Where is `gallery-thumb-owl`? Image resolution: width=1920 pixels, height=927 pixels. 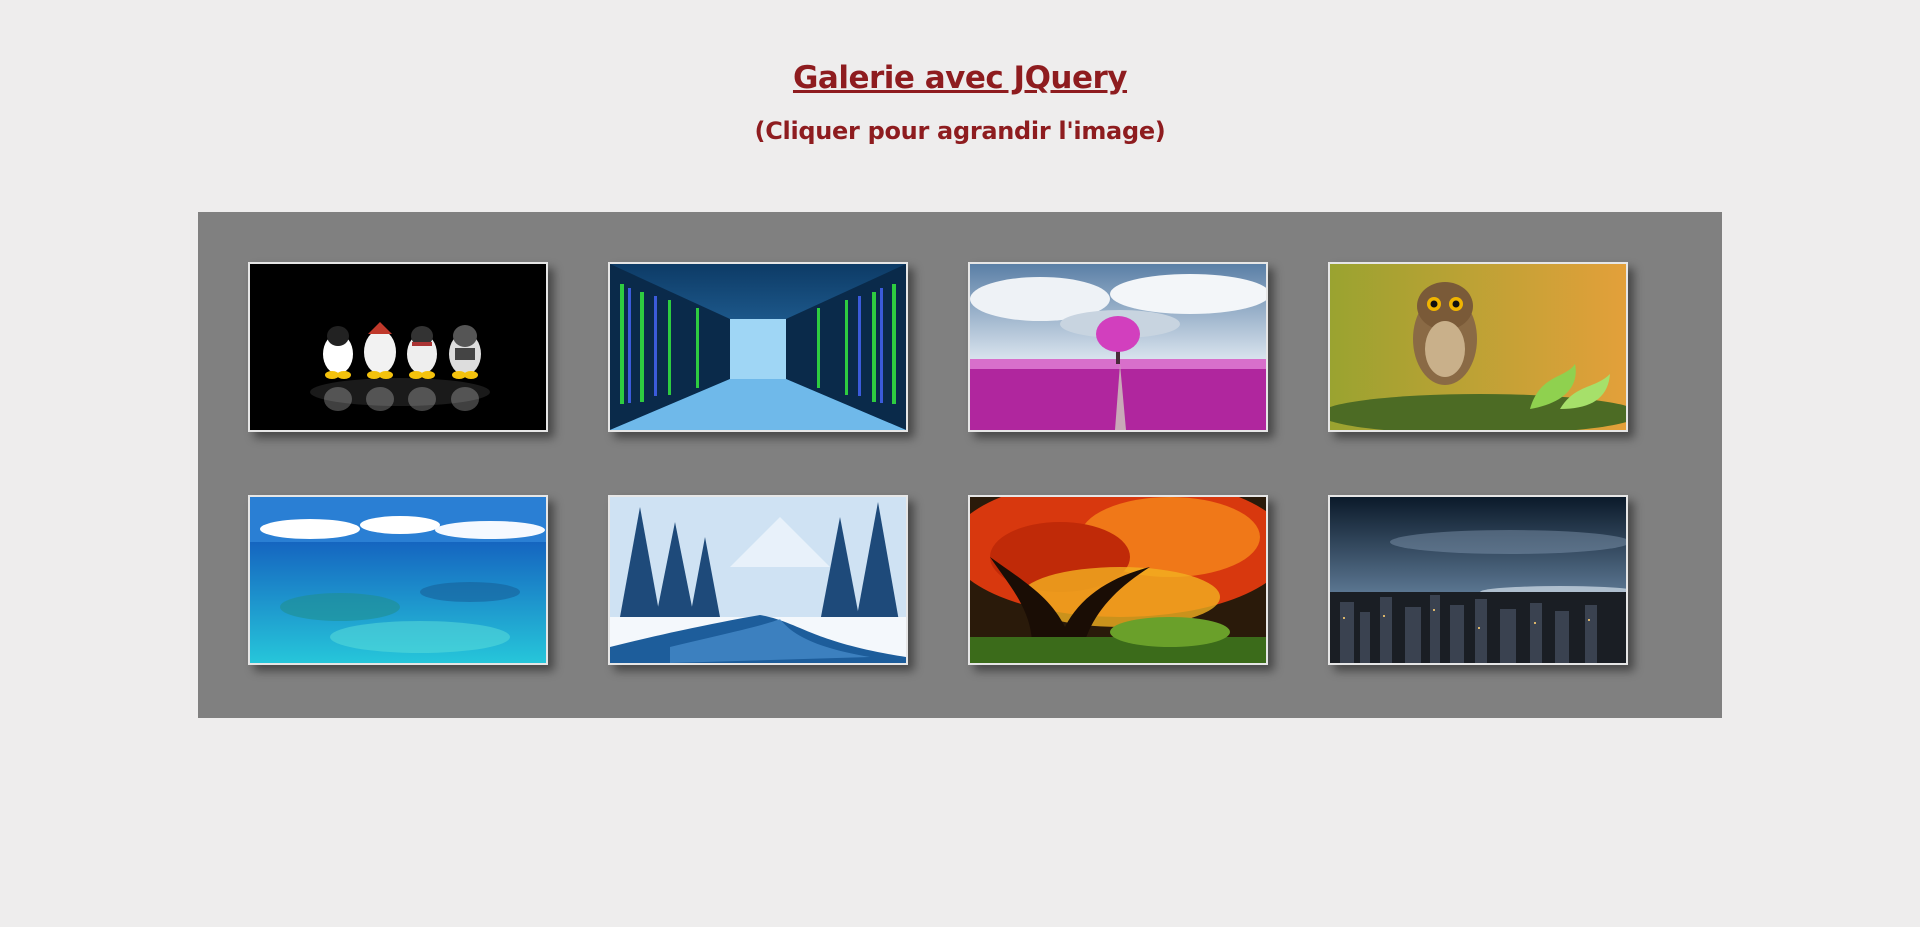
gallery-thumb-owl is located at coordinates (1478, 347).